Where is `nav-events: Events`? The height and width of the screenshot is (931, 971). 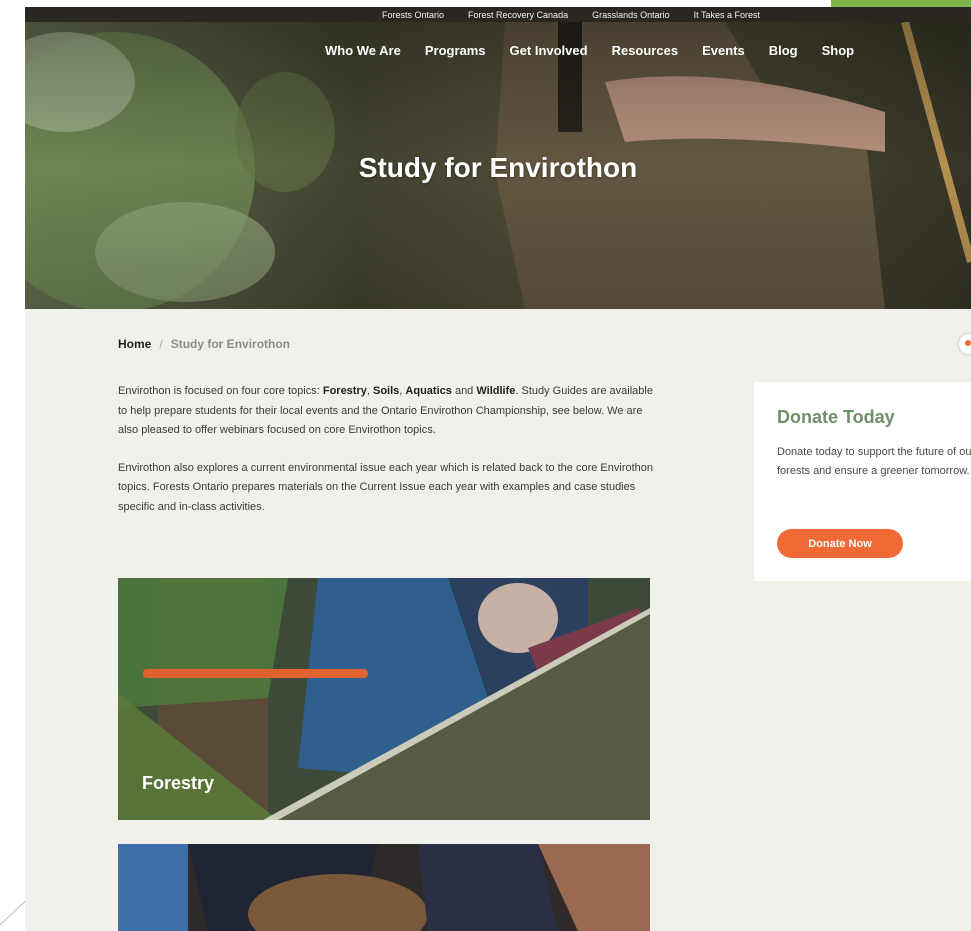 nav-events: Events is located at coordinates (723, 50).